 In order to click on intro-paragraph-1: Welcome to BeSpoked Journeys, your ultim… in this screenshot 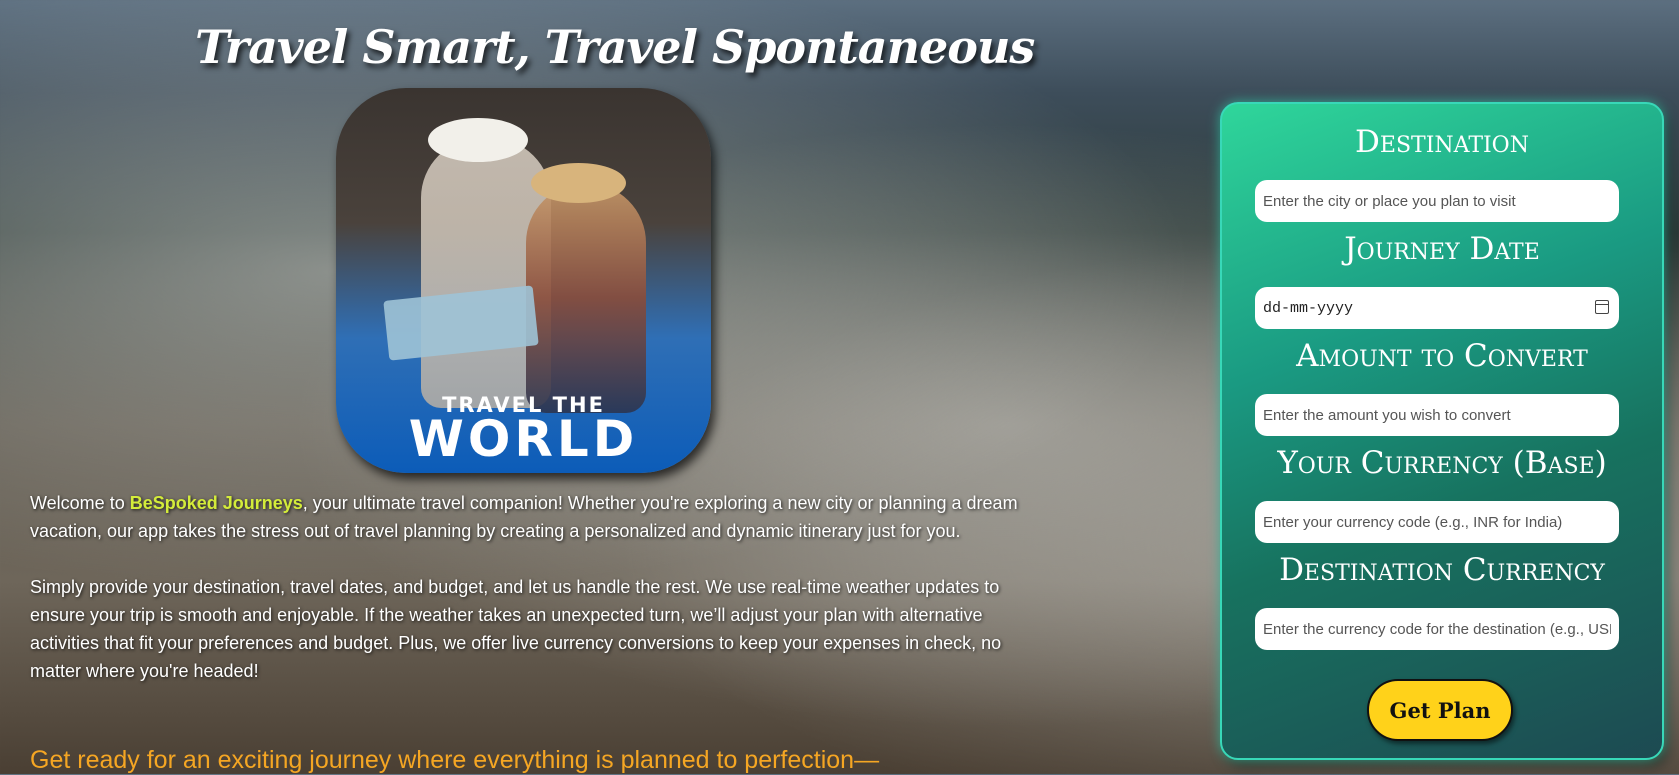, I will do `click(525, 517)`.